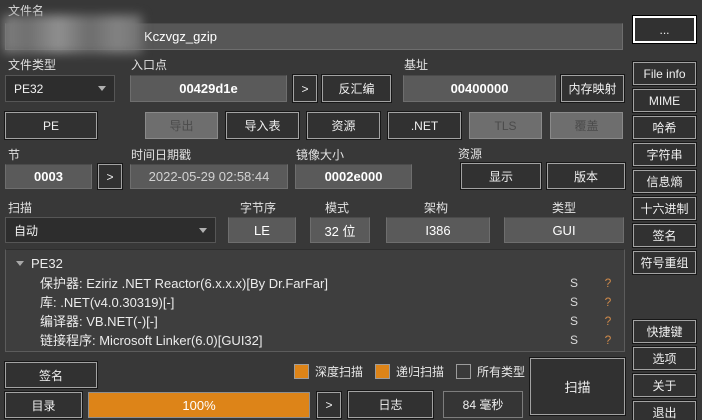 The height and width of the screenshot is (420, 702). What do you see at coordinates (151, 340) in the screenshot?
I see `detection-text: 链接程序: Microsoft Linker(6.0)[GUI32]` at bounding box center [151, 340].